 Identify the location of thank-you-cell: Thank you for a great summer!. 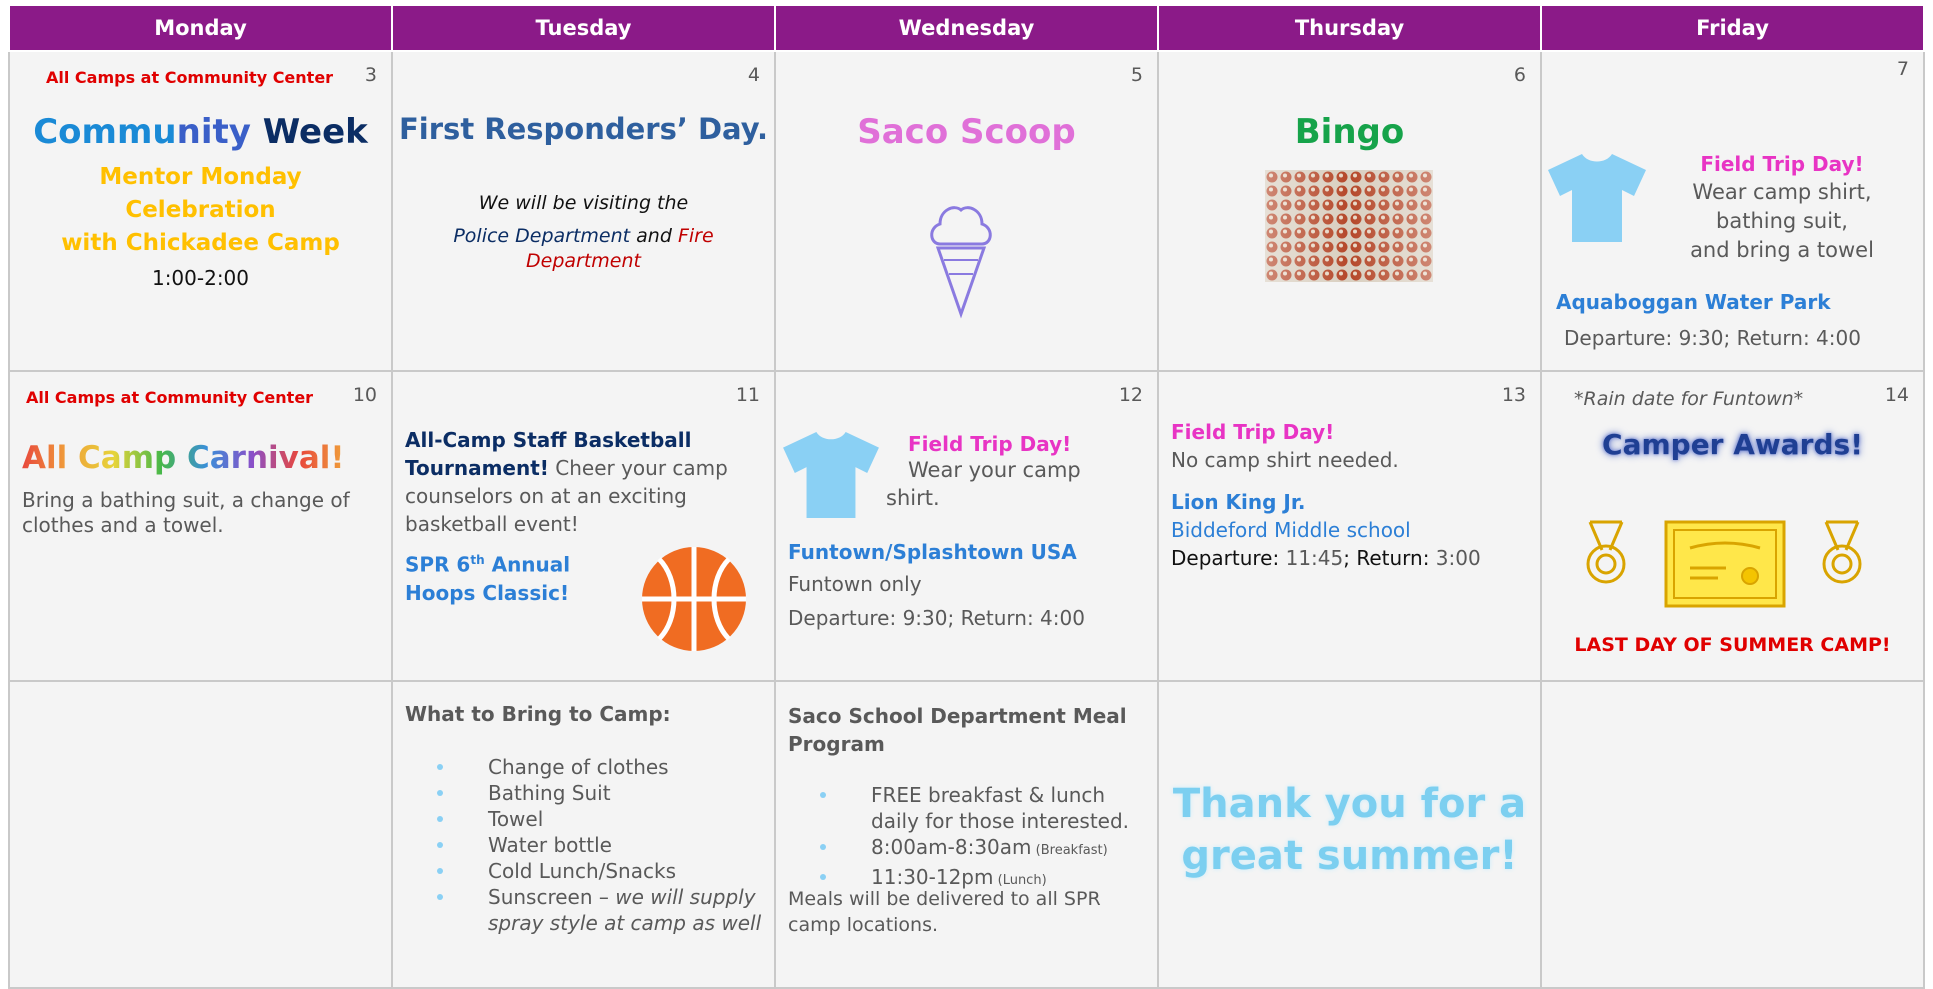
(1349, 834).